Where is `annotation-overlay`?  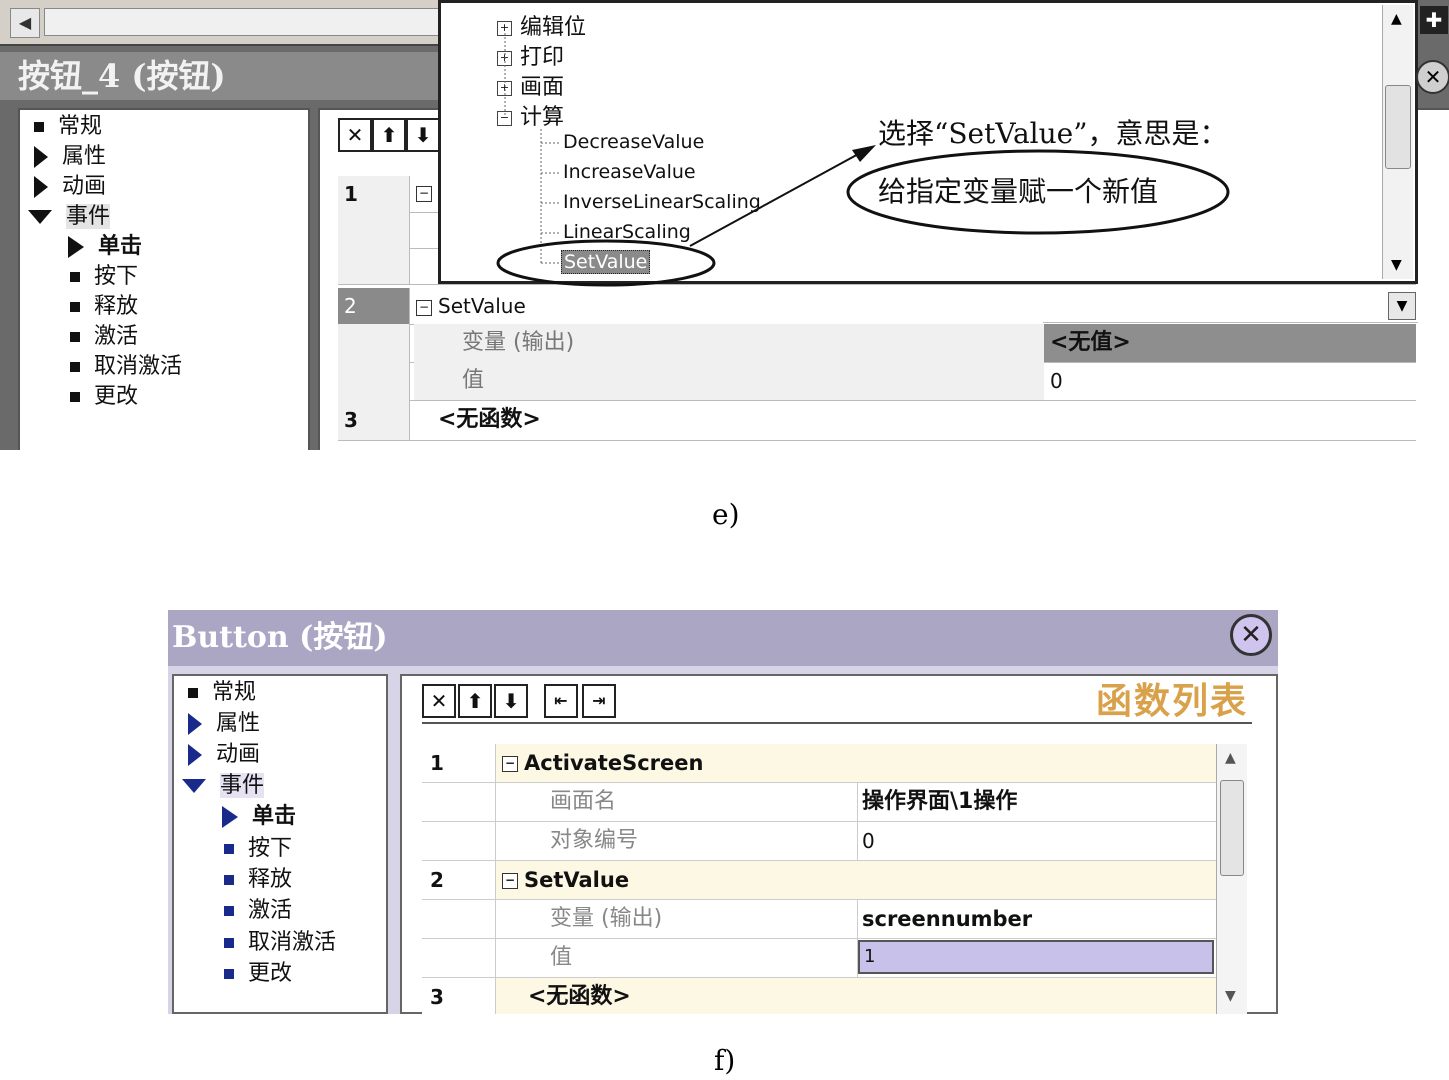 annotation-overlay is located at coordinates (863, 216).